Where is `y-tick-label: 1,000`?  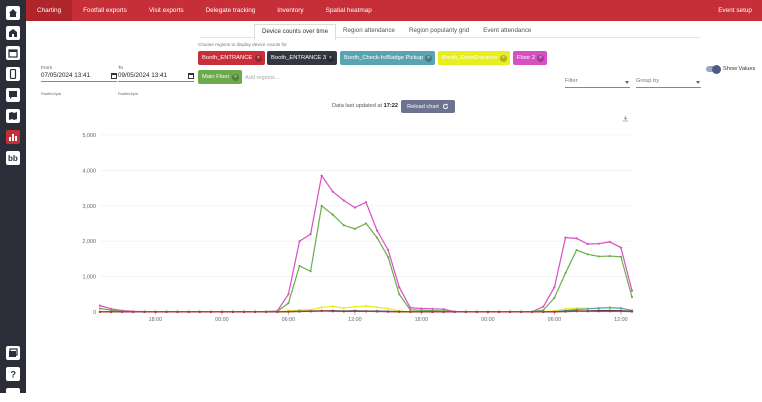 y-tick-label: 1,000 is located at coordinates (90, 278).